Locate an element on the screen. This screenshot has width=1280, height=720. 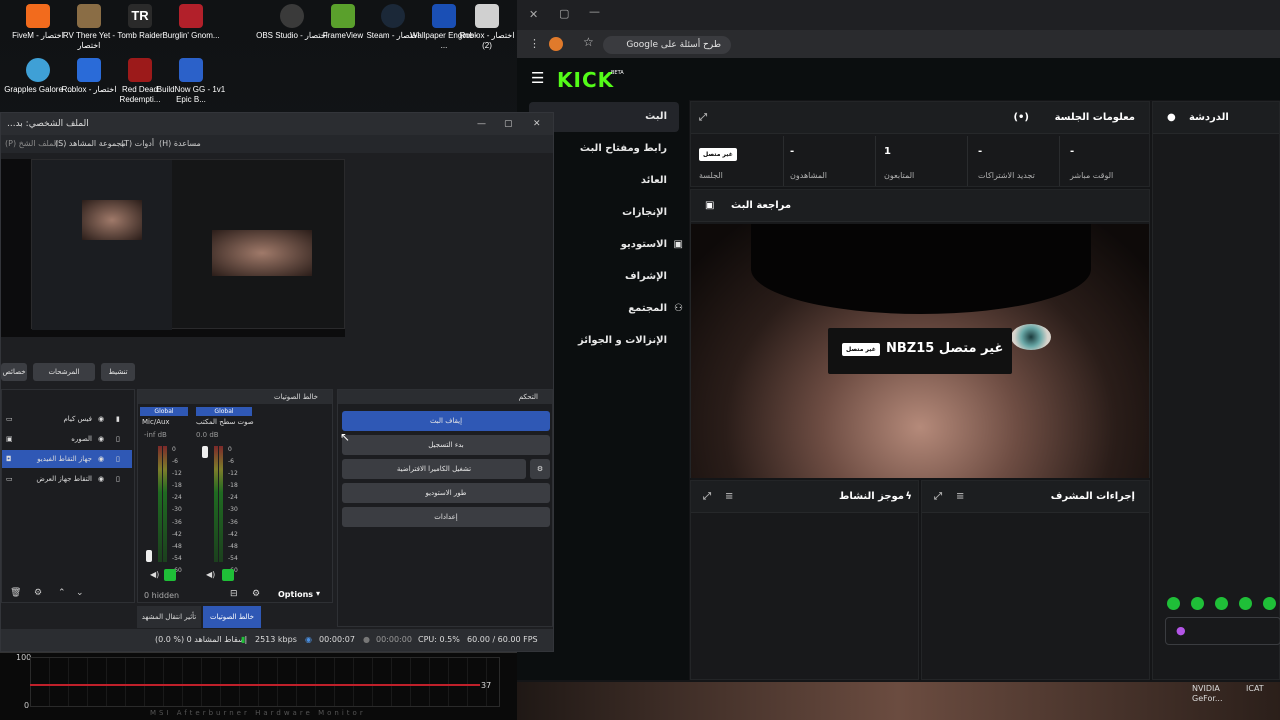
image-icon: ▣ is located at coordinates (9, 439).